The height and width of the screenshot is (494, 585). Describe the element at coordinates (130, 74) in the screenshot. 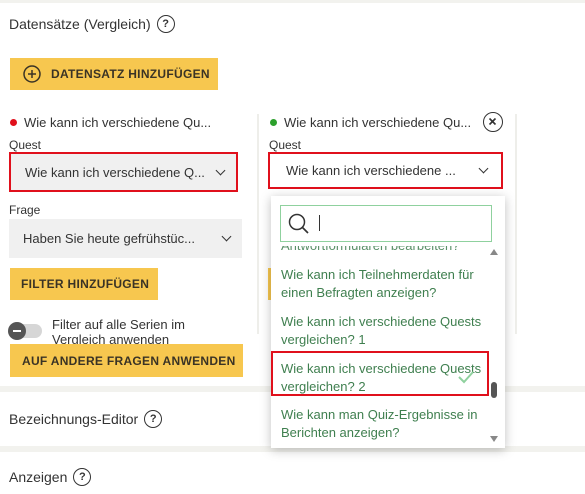

I see `add-dataset-label: DATENSATZ HINZUFÜGEN` at that location.